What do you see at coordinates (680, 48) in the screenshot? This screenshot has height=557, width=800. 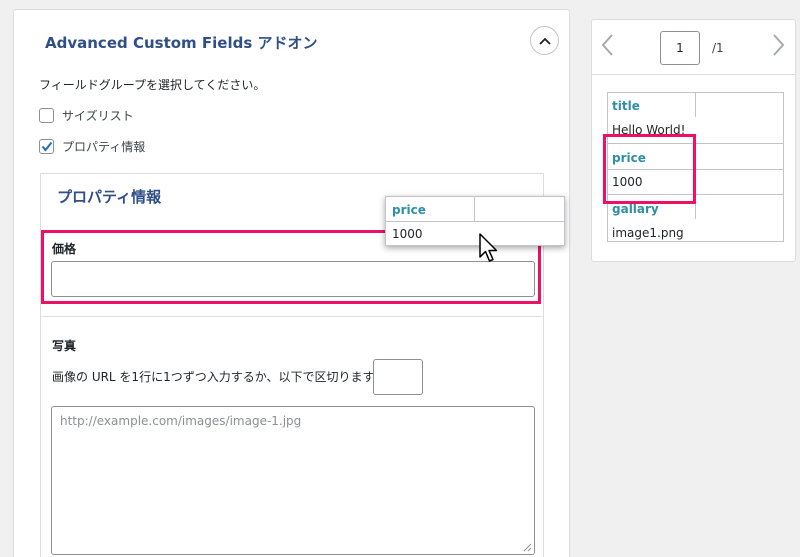 I see `page-number-input: 1` at bounding box center [680, 48].